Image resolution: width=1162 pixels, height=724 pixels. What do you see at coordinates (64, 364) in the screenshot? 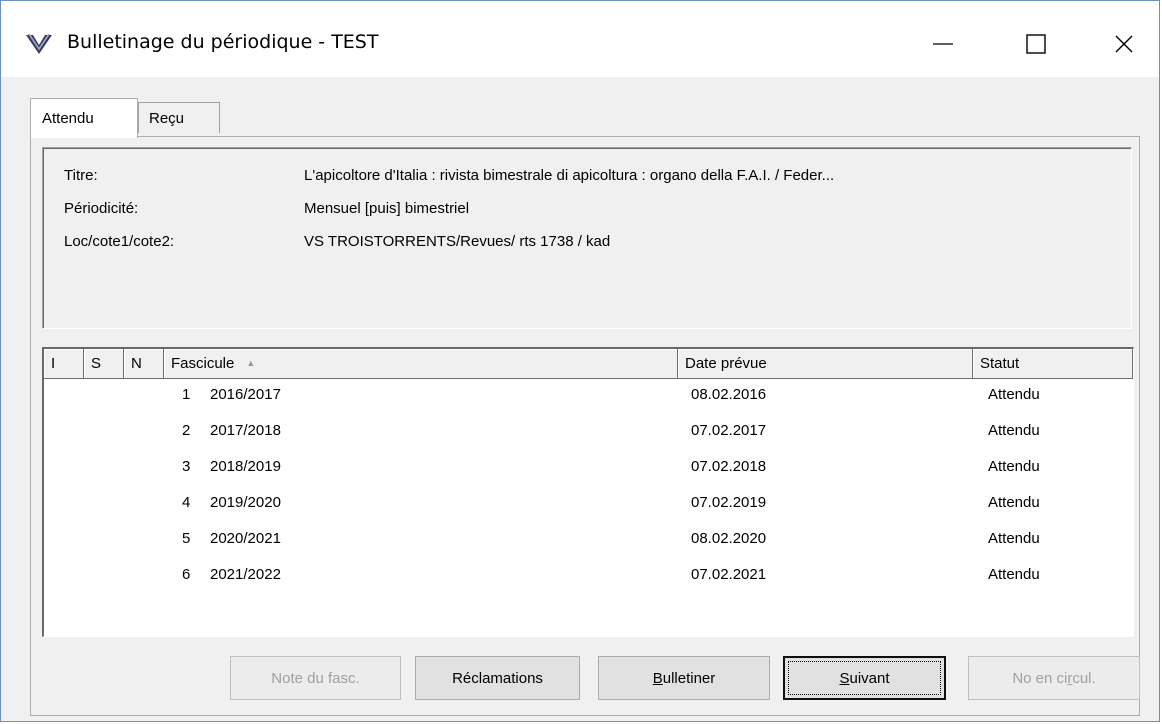
I see `column-header-i: I` at bounding box center [64, 364].